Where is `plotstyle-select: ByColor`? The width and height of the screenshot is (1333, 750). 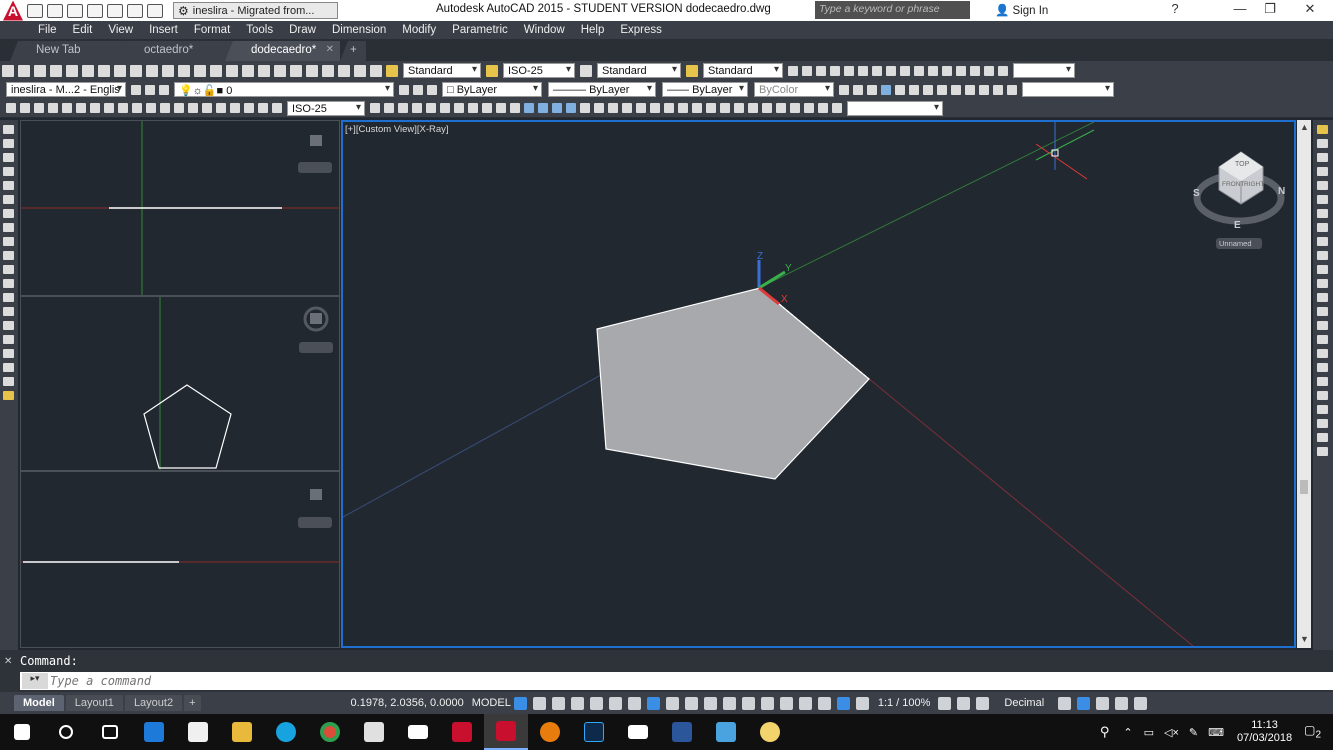 plotstyle-select: ByColor is located at coordinates (794, 89).